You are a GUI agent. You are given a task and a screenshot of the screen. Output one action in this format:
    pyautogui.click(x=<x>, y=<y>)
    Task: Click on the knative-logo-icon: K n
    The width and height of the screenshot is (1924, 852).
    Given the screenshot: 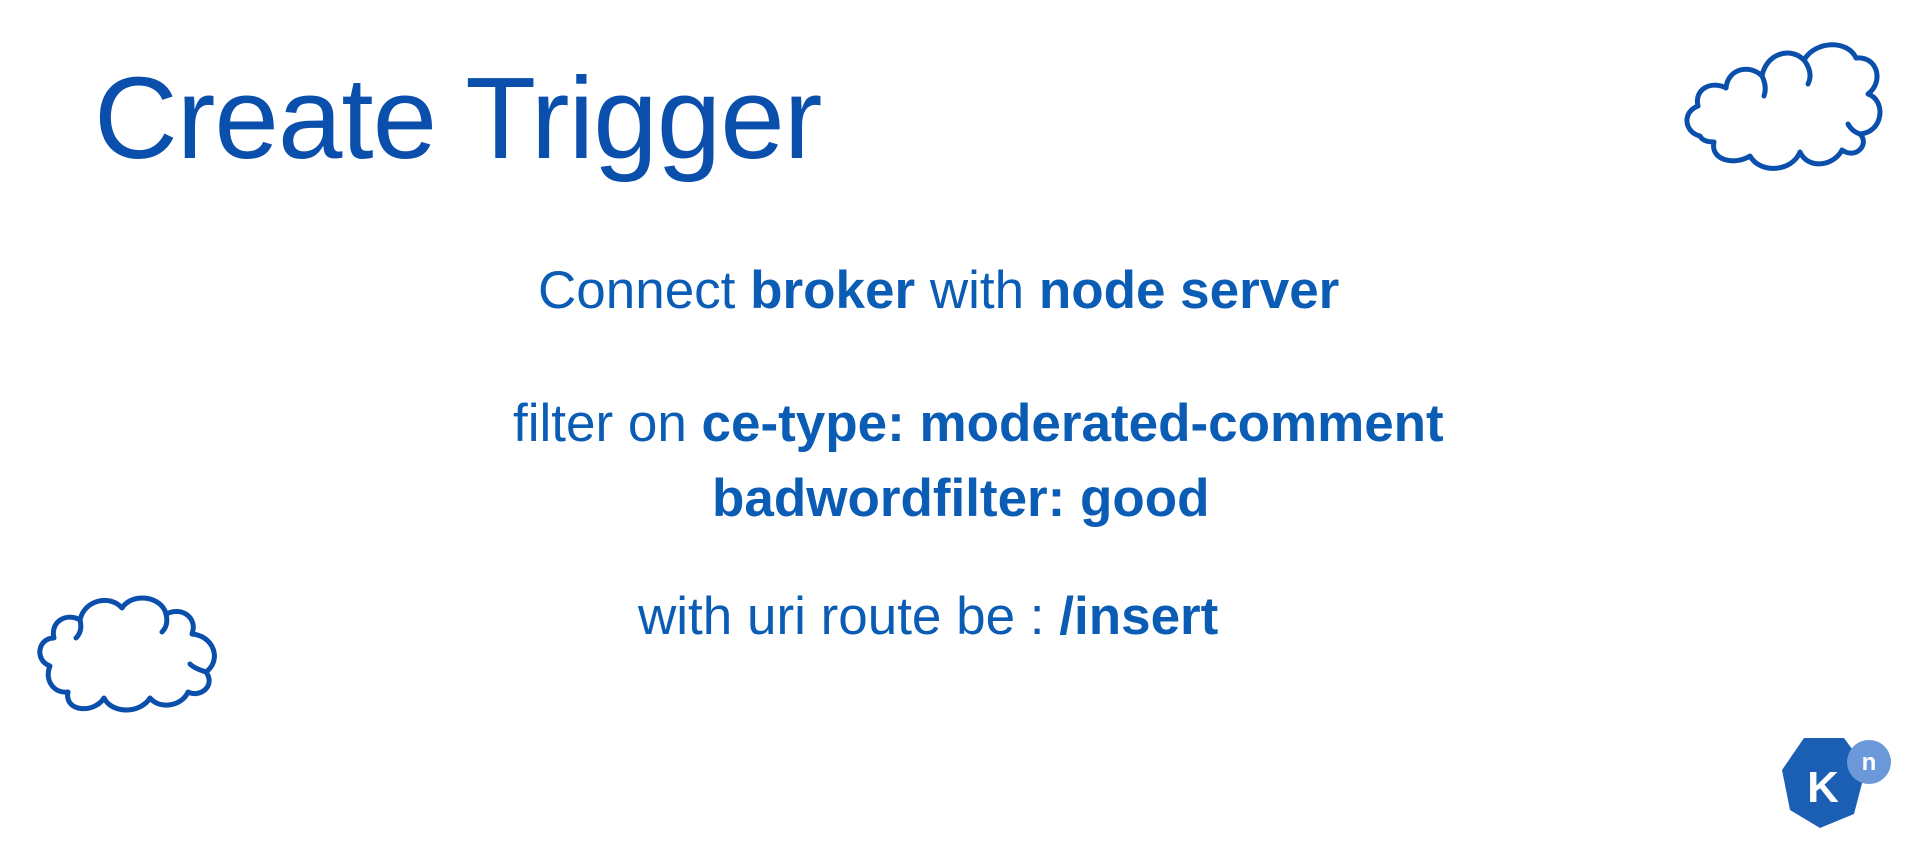 What is the action you would take?
    pyautogui.click(x=1836, y=783)
    